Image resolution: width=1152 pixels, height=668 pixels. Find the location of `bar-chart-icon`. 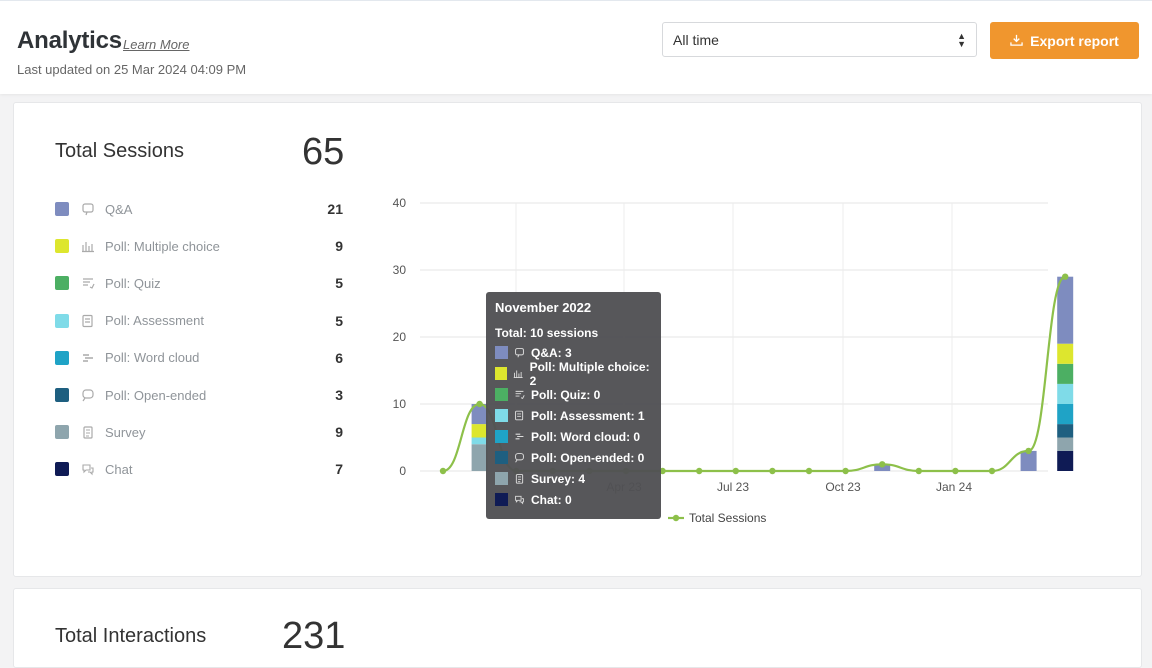

bar-chart-icon is located at coordinates (518, 374).